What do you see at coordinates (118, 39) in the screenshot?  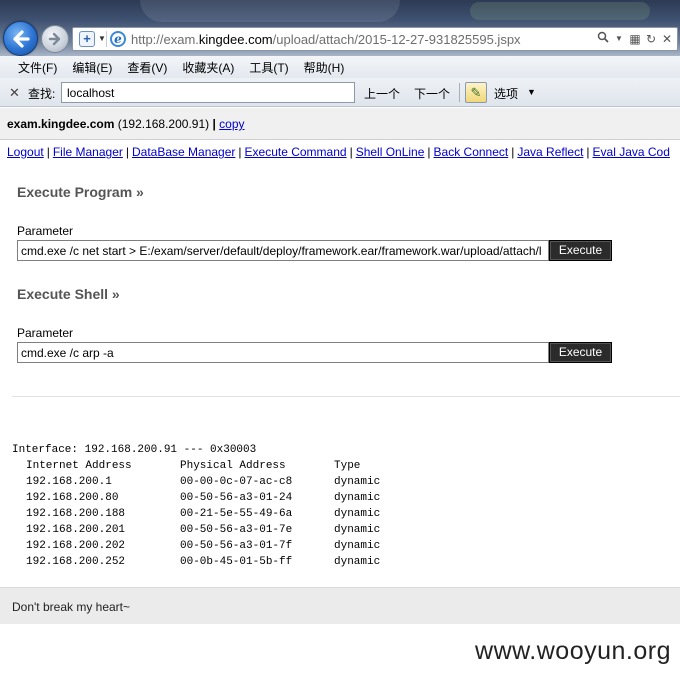 I see `ie-page-icon: e` at bounding box center [118, 39].